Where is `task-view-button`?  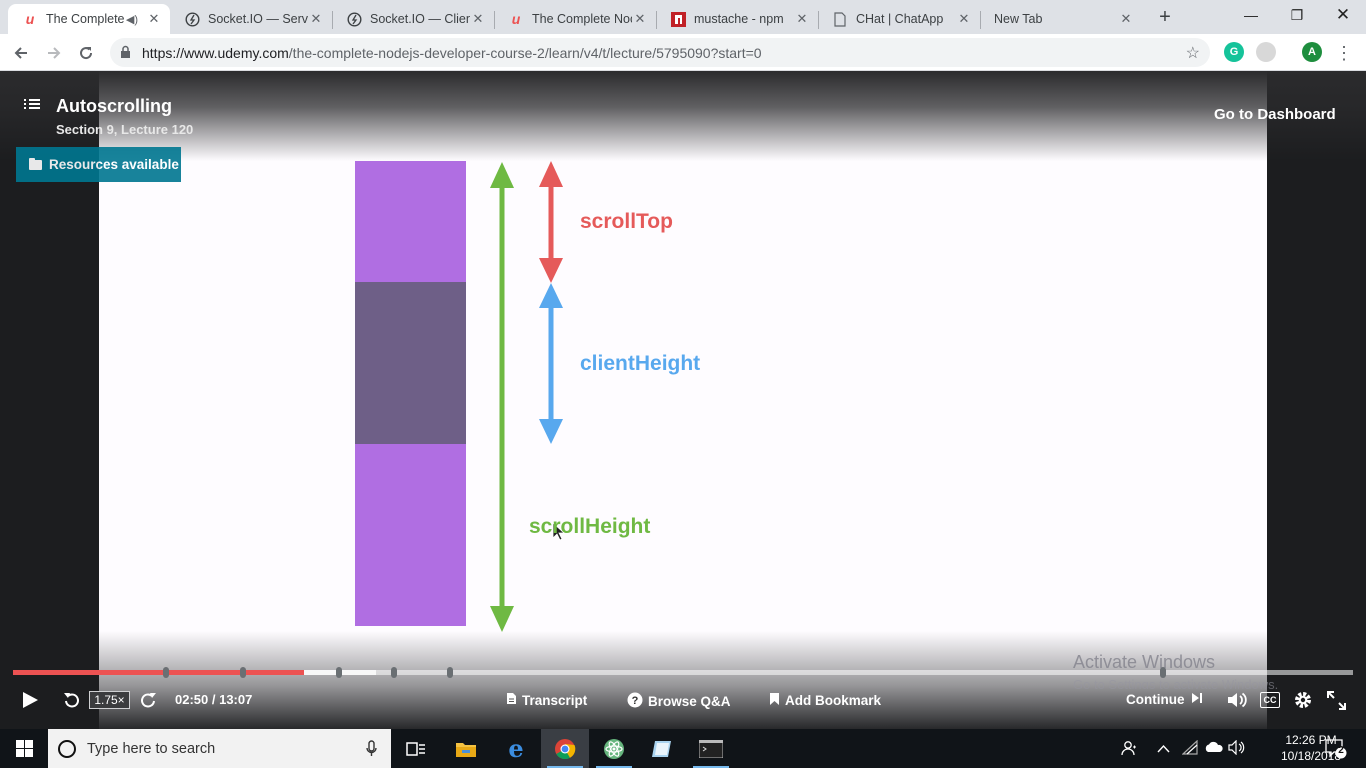 task-view-button is located at coordinates (416, 748).